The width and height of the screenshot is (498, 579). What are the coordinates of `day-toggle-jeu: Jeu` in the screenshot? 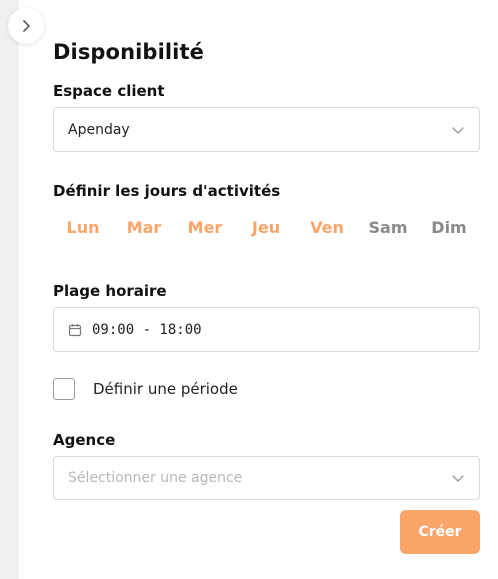 It's located at (266, 227).